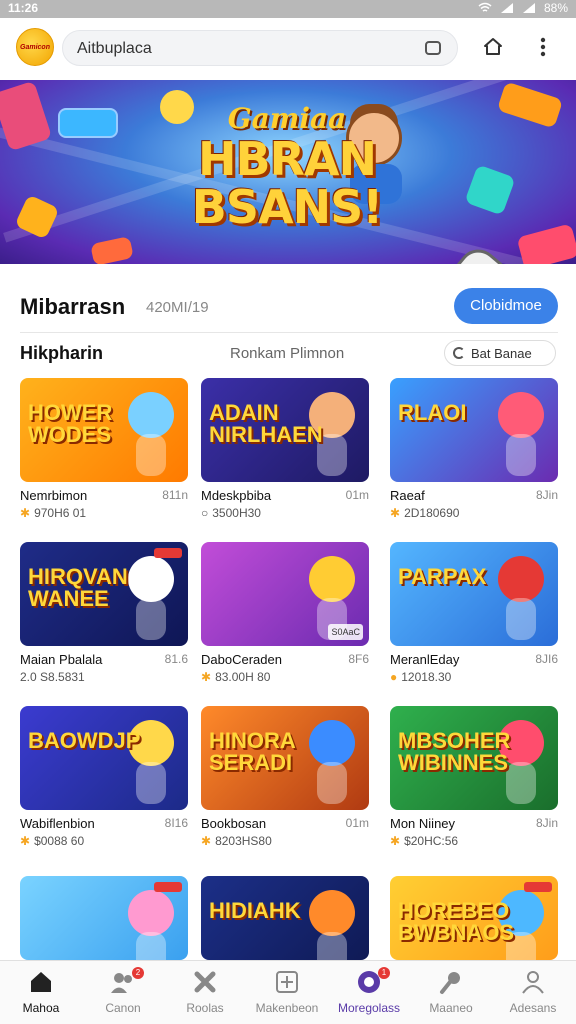  Describe the element at coordinates (59, 841) in the screenshot. I see `game-meta-text: $0088 60` at that location.